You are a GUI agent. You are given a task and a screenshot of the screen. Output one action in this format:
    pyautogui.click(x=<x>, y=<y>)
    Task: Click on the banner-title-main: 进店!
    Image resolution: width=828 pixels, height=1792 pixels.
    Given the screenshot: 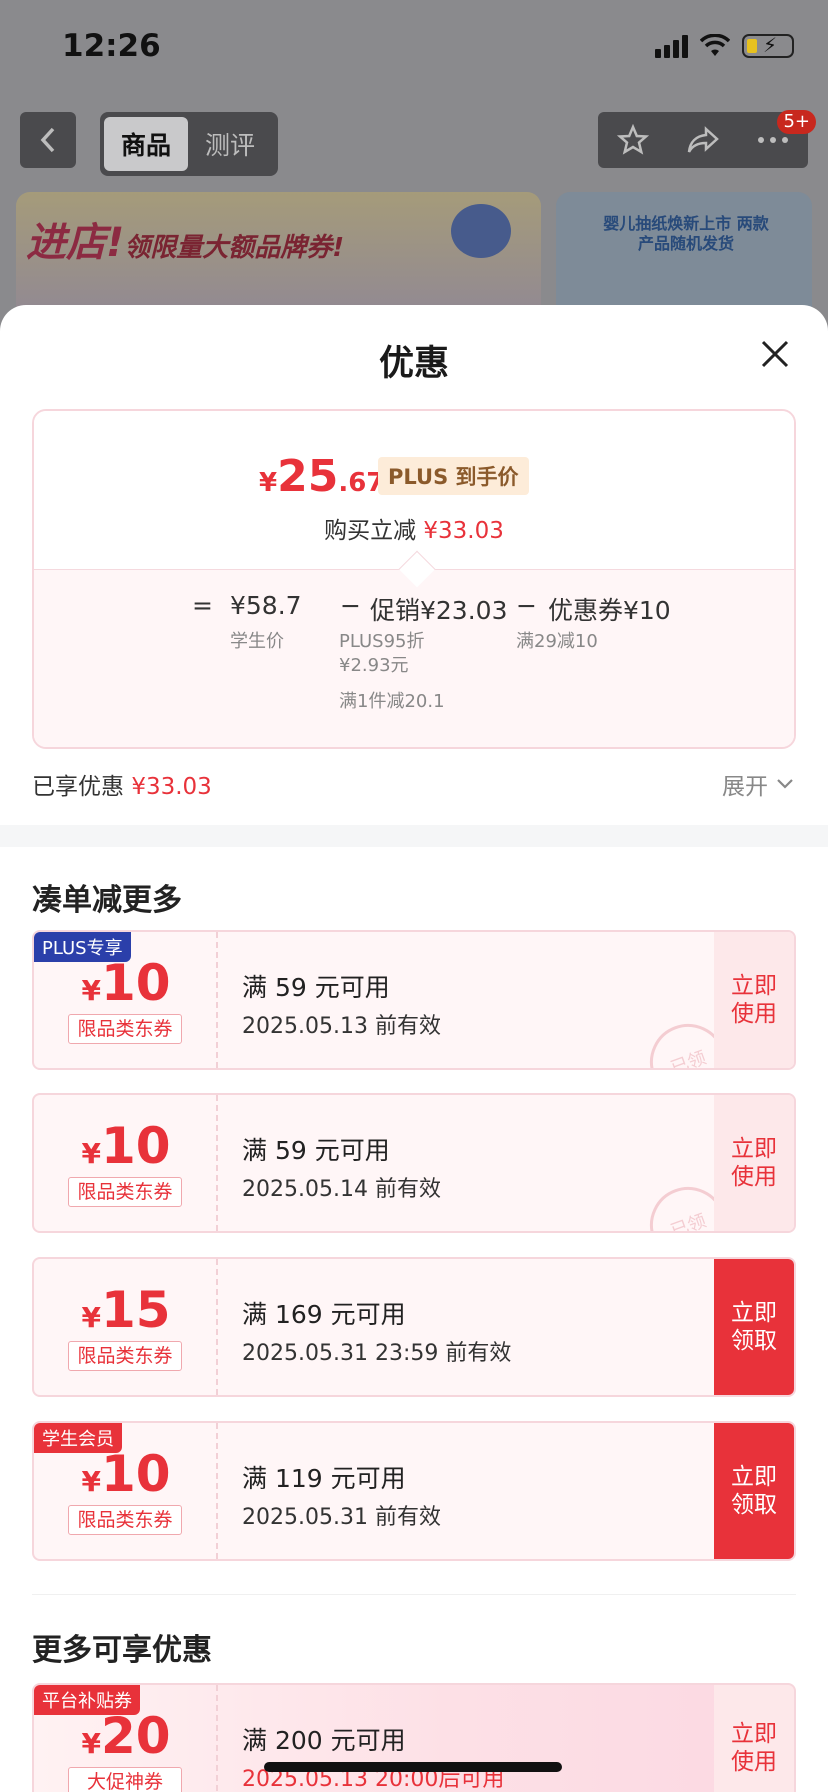 What is the action you would take?
    pyautogui.click(x=75, y=243)
    